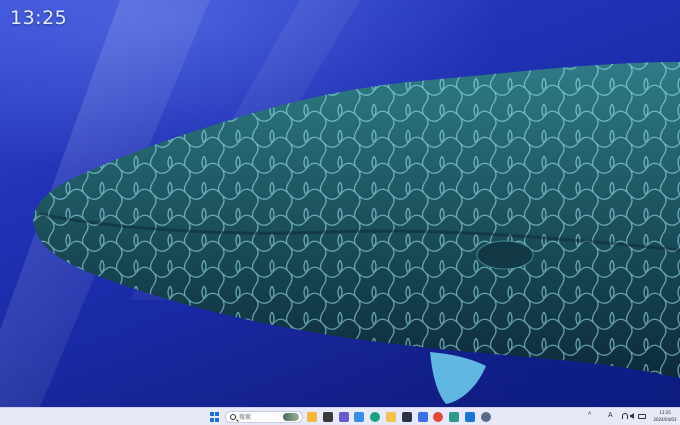 This screenshot has width=680, height=425. I want to click on task-view-icon, so click(327, 417).